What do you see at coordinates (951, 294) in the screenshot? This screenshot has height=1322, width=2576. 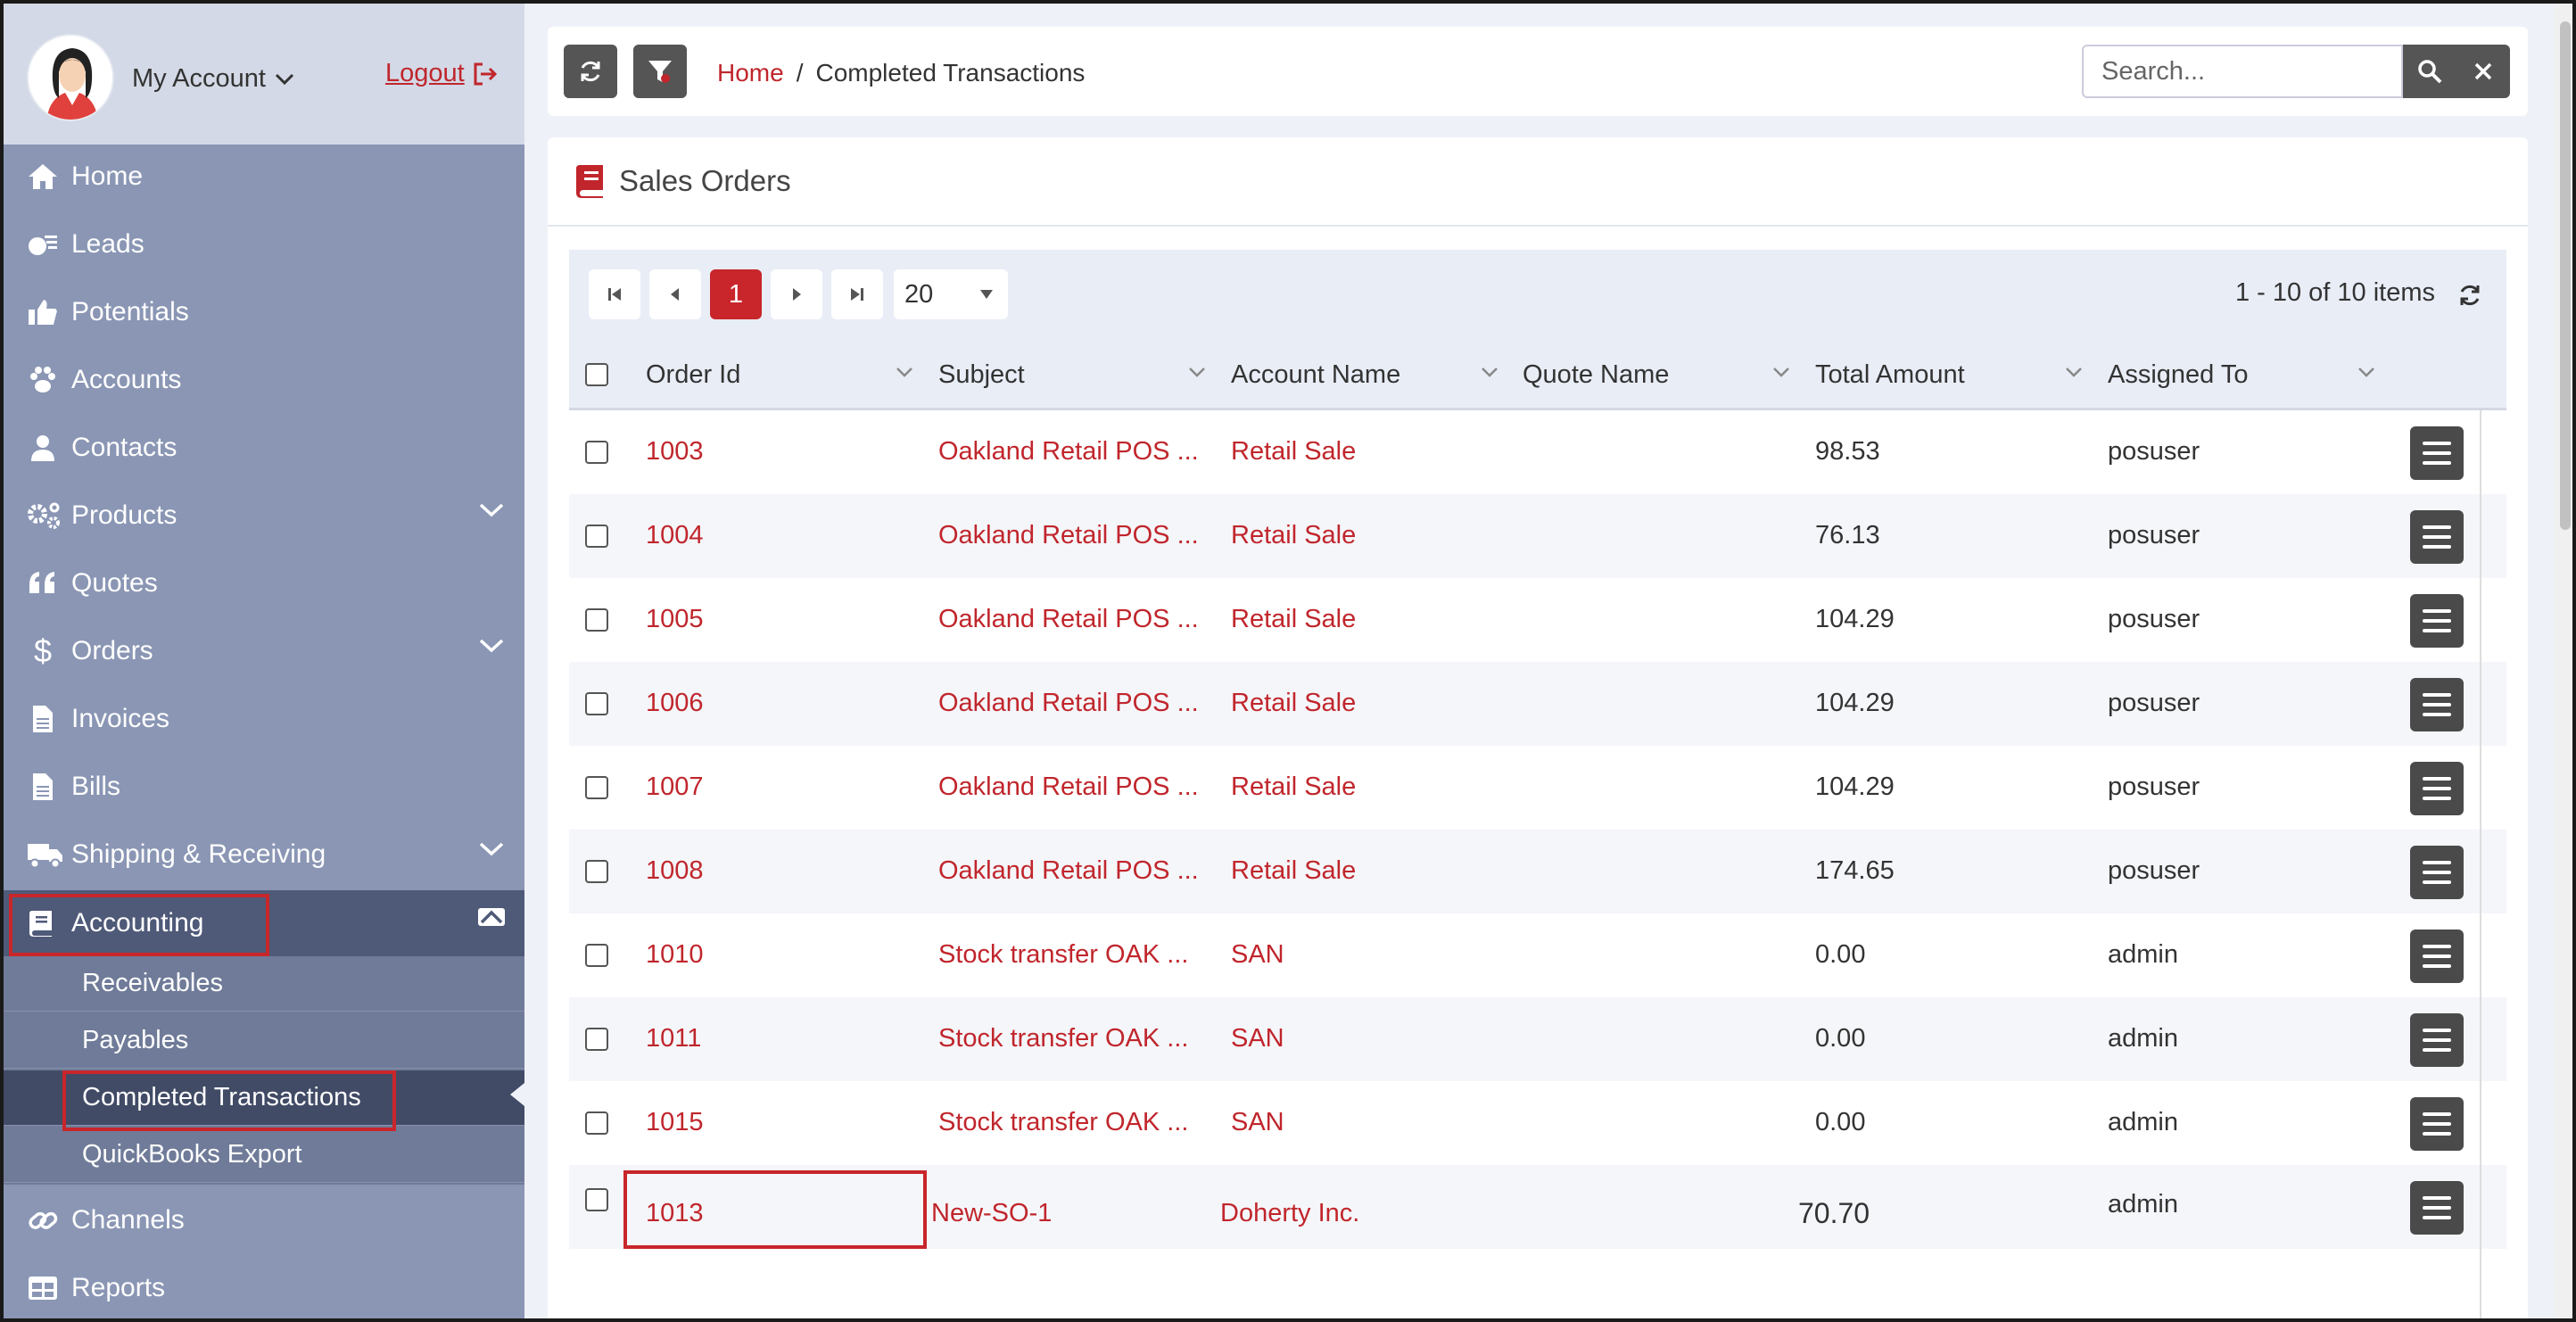 I see `page-size-select: 20` at bounding box center [951, 294].